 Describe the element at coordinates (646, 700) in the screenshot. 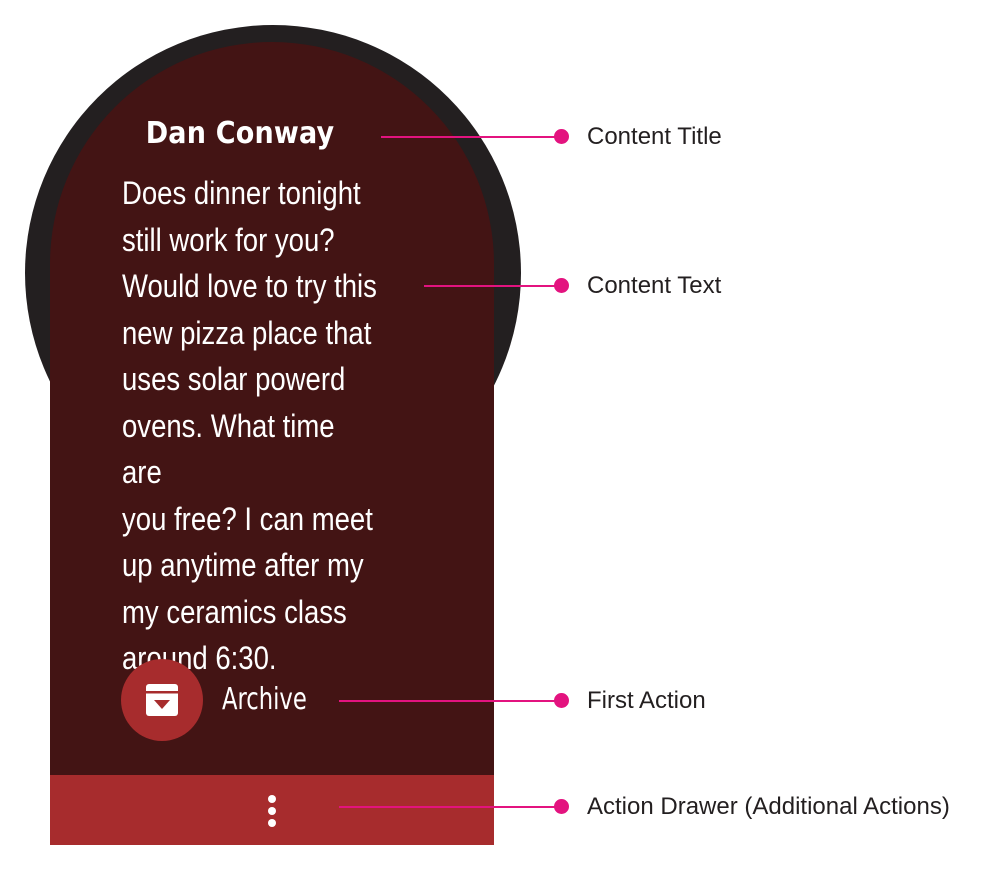

I see `callout-label-first-action: First Action` at that location.